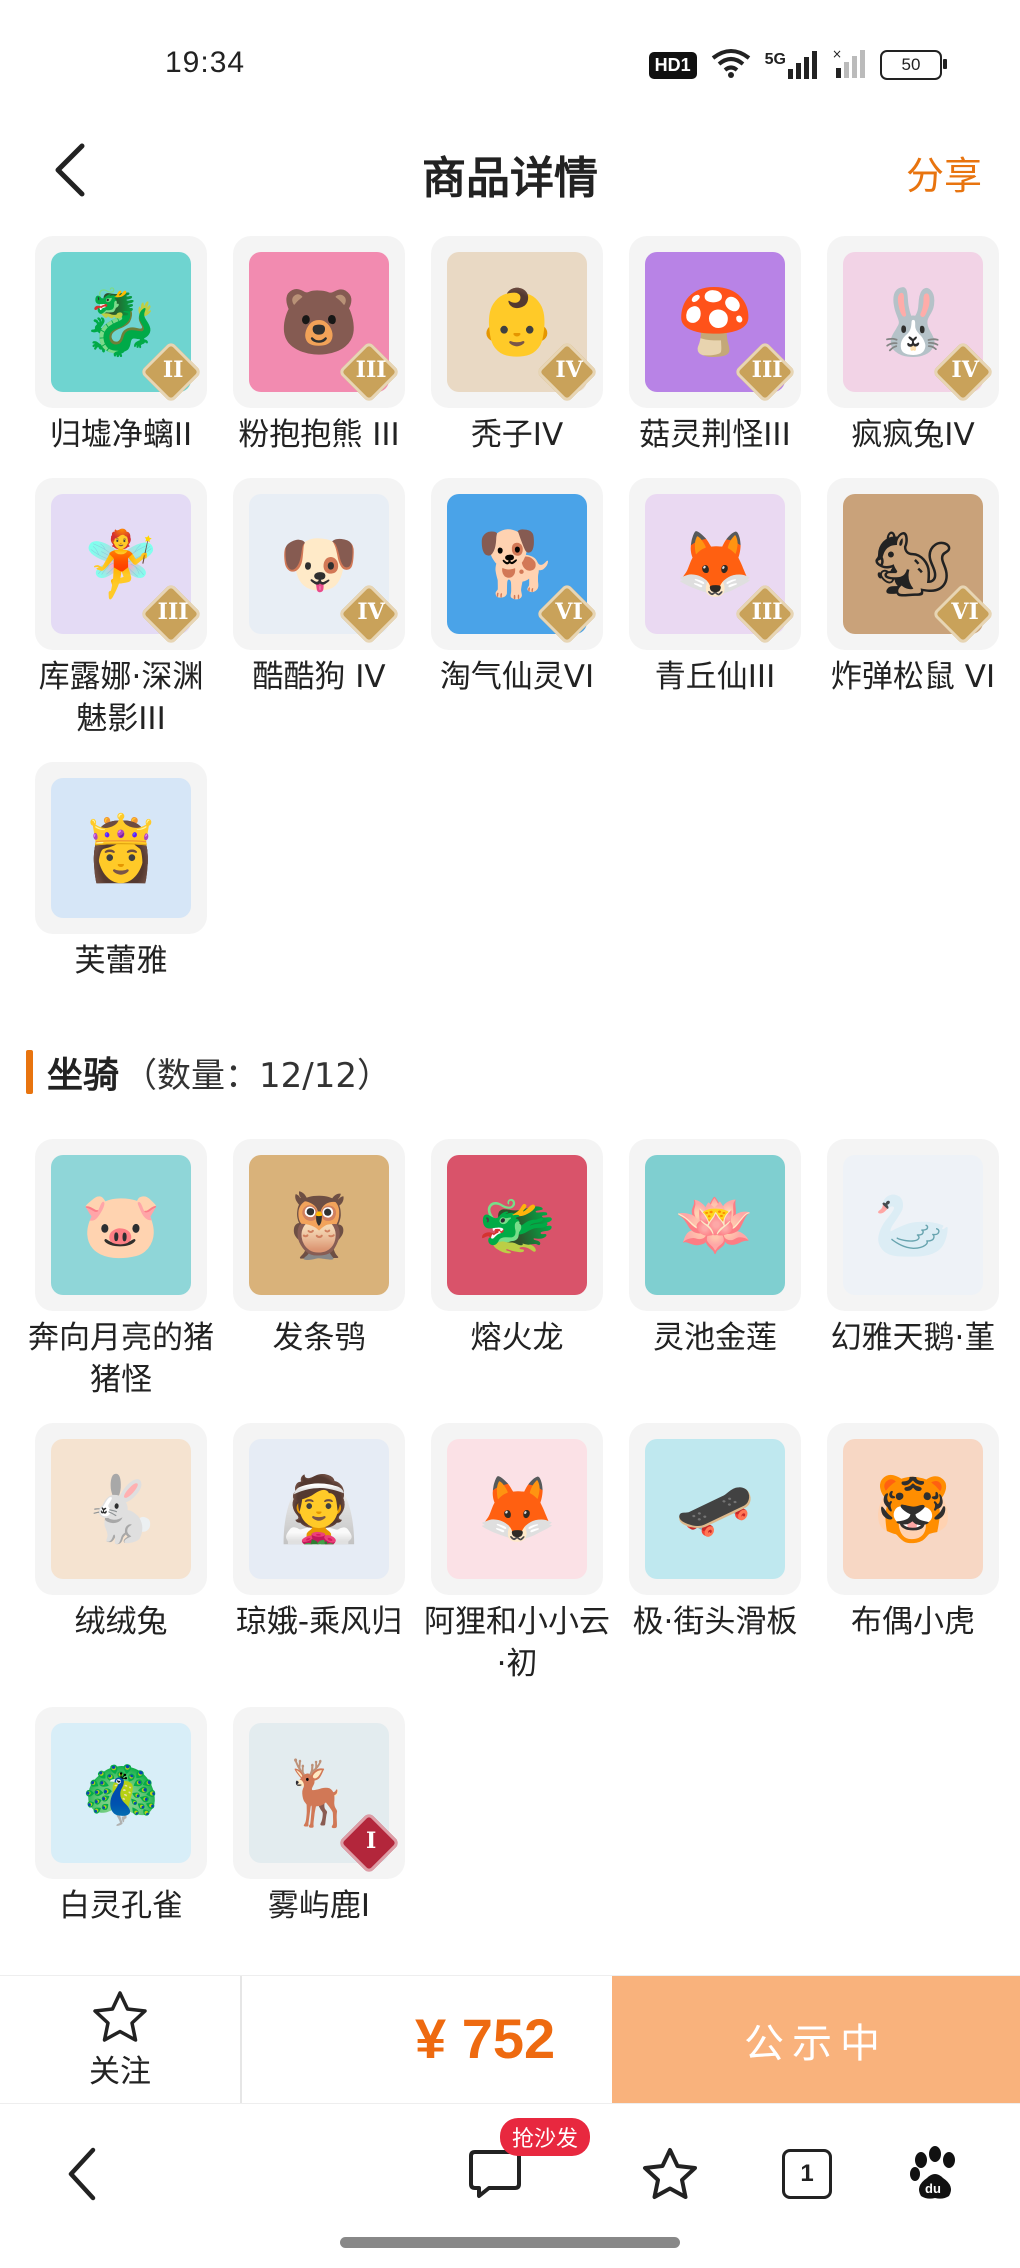 The width and height of the screenshot is (1020, 2268). Describe the element at coordinates (319, 1554) in the screenshot. I see `item-card: 👰 琼娥-乘风归` at that location.